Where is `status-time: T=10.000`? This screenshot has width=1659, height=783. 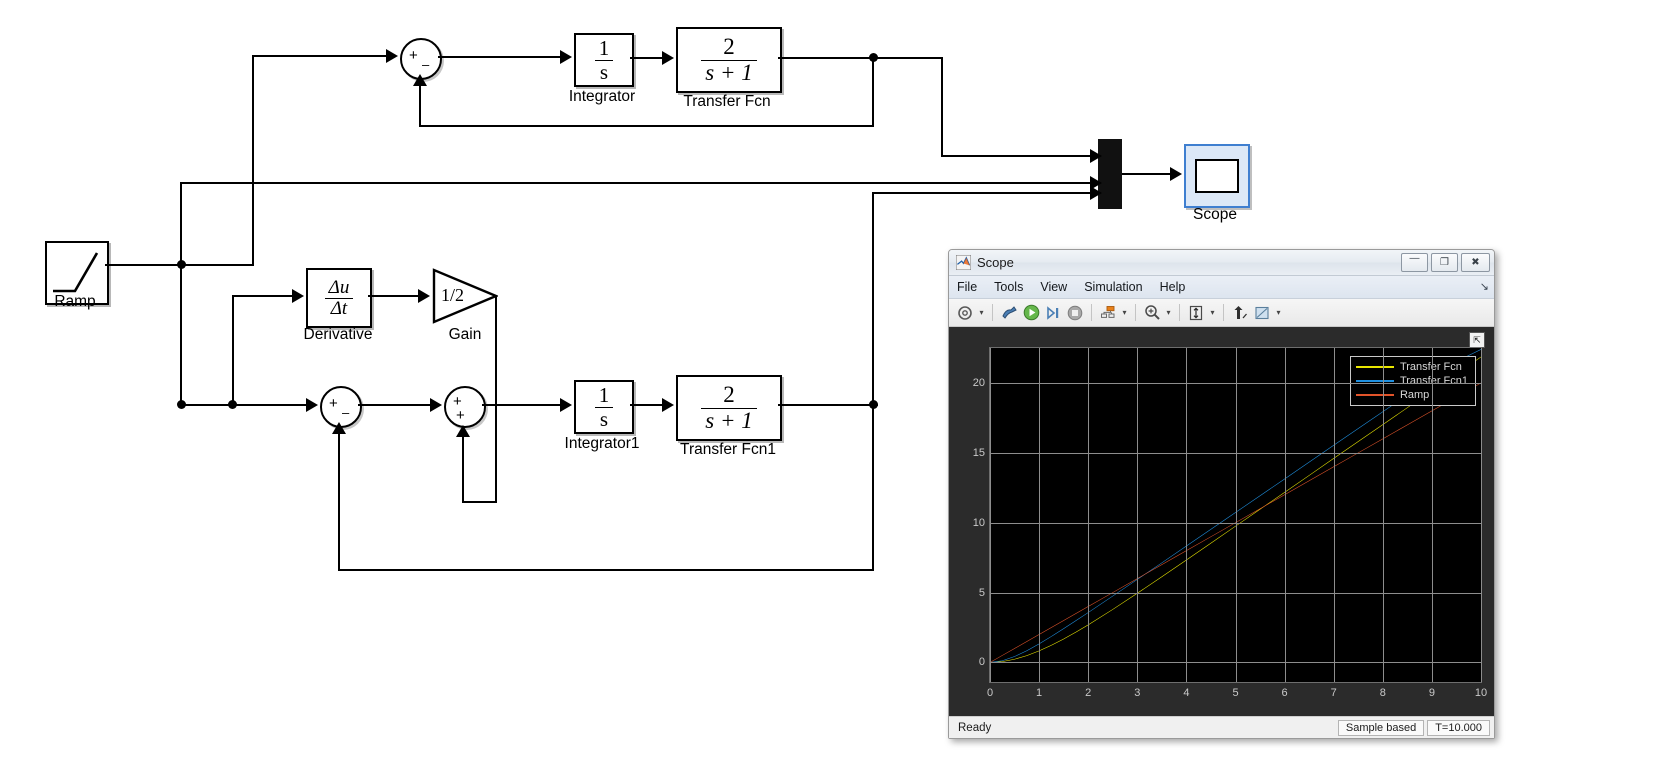 status-time: T=10.000 is located at coordinates (1458, 727).